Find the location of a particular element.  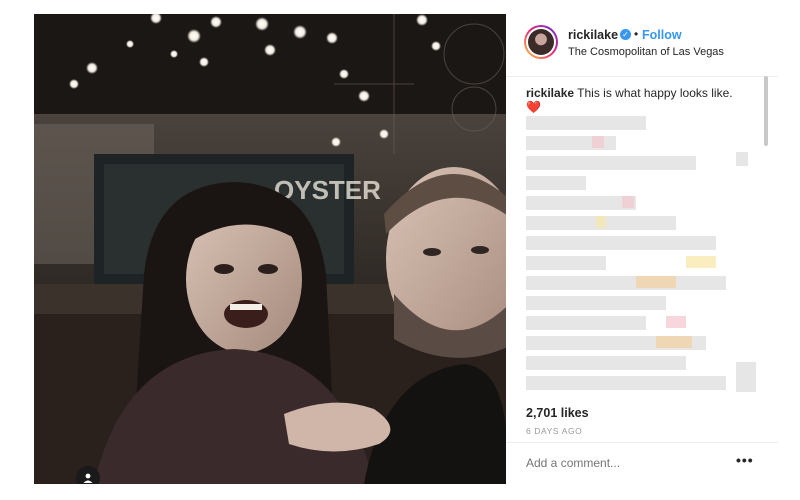

user-tag-button is located at coordinates (88, 475).